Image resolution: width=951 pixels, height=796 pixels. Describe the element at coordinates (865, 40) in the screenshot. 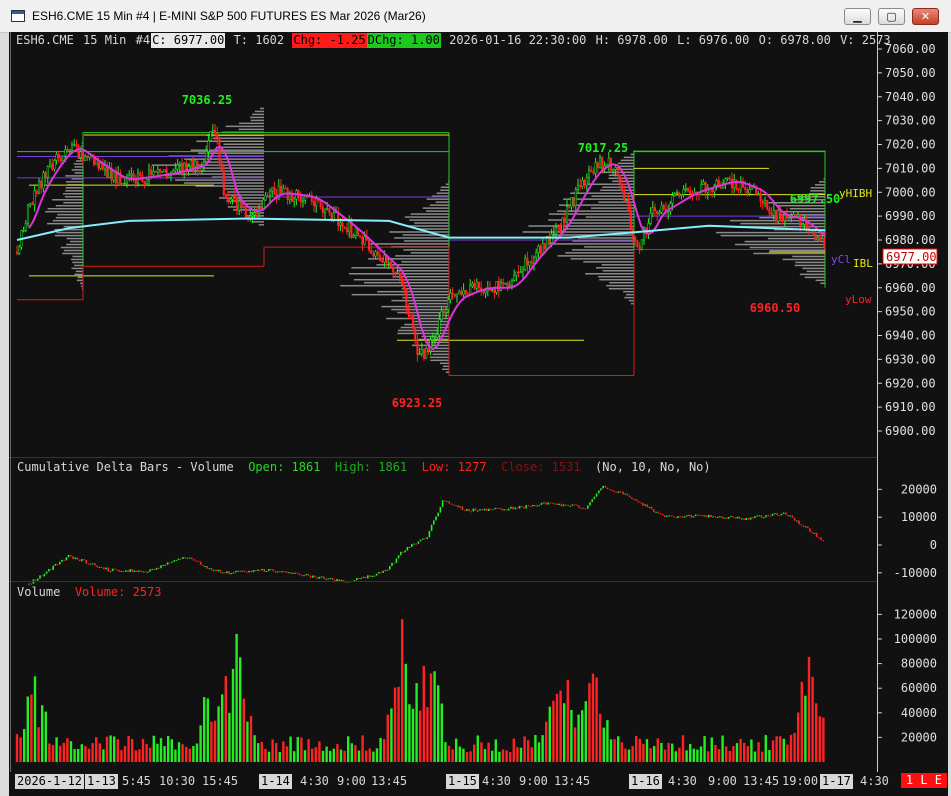

I see `info-volume: V: 2573` at that location.